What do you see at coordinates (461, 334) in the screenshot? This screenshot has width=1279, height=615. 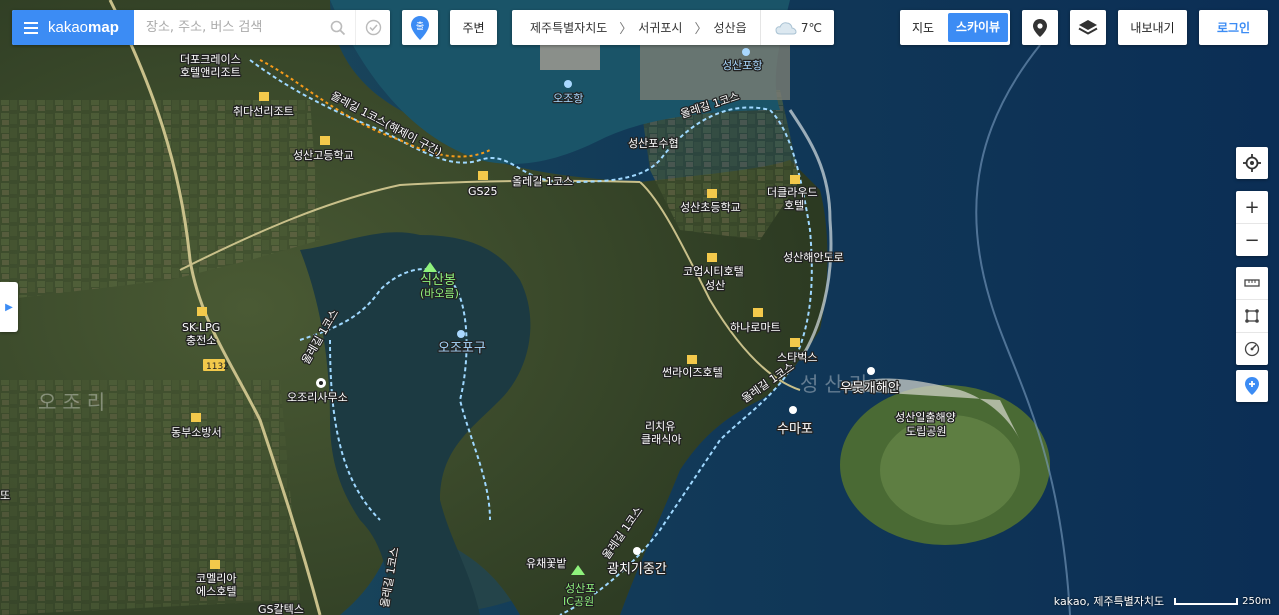 I see `poi-port-icon` at bounding box center [461, 334].